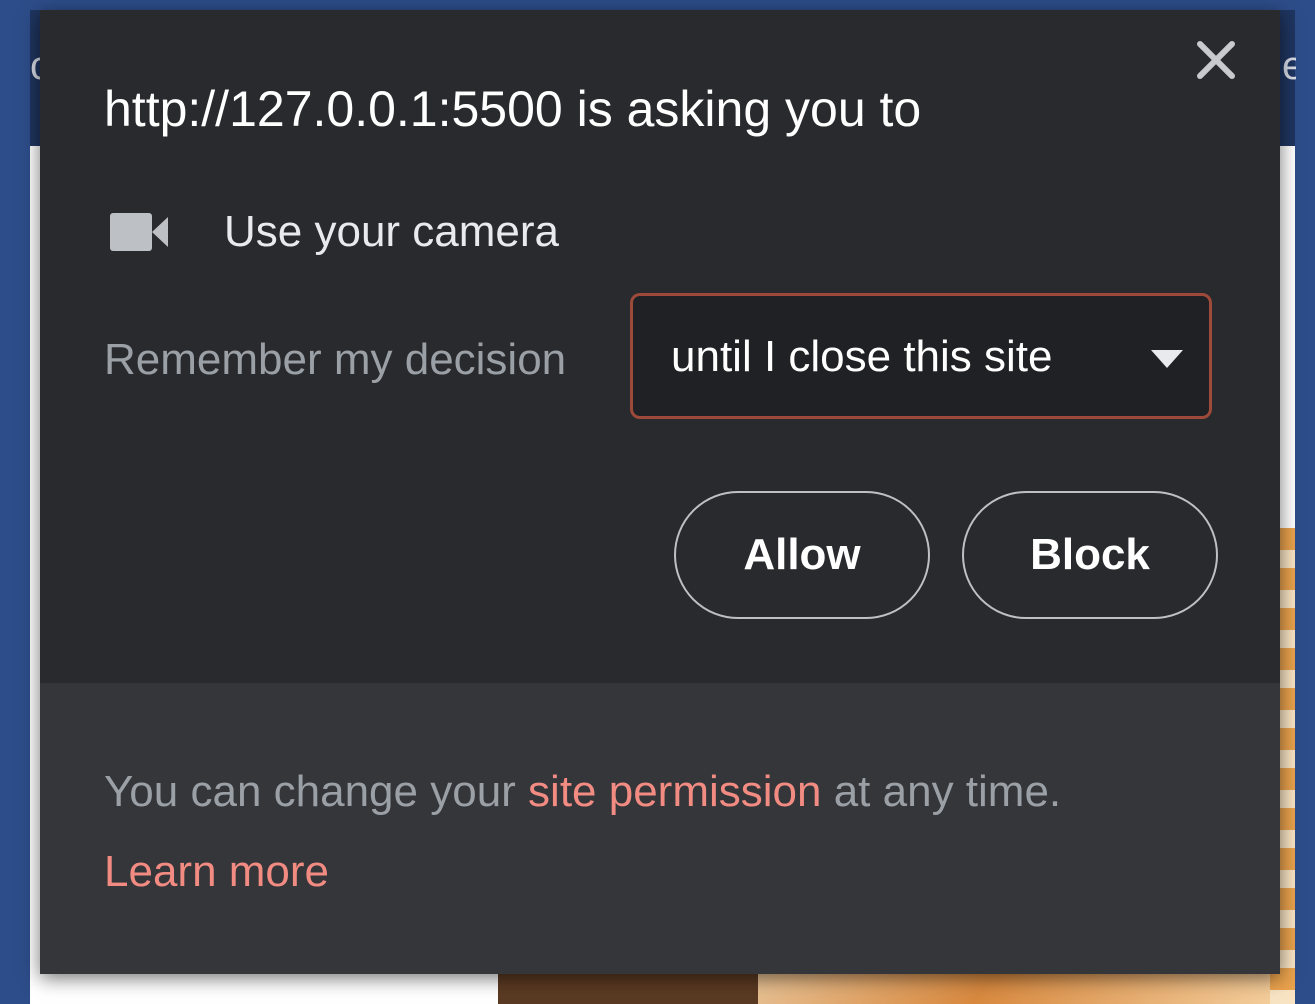  Describe the element at coordinates (802, 555) in the screenshot. I see `allow-button: Allow` at that location.